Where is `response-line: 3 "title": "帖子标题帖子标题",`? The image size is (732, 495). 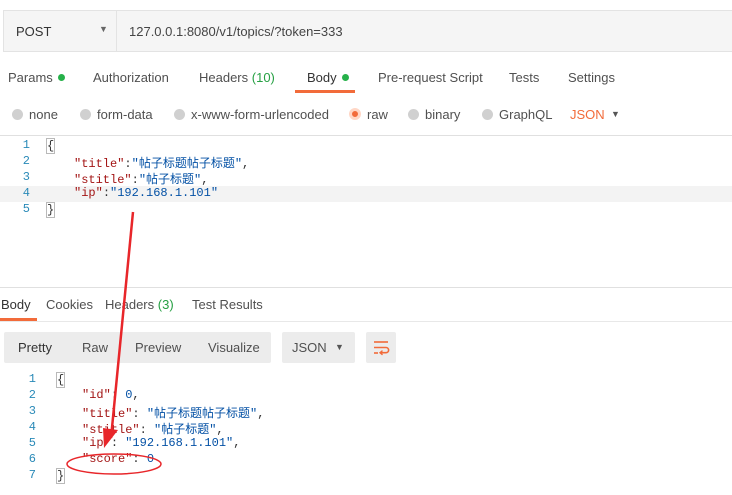
response-line: 3 "title": "帖子标题帖子标题", is located at coordinates (366, 412).